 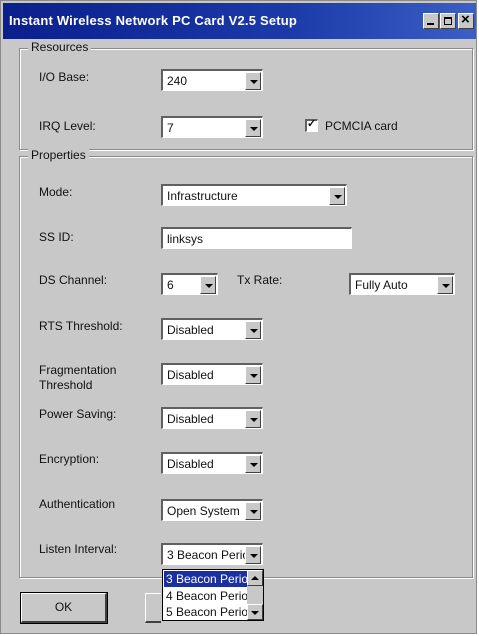 I want to click on encryption-label: Encryption:, so click(x=69, y=459).